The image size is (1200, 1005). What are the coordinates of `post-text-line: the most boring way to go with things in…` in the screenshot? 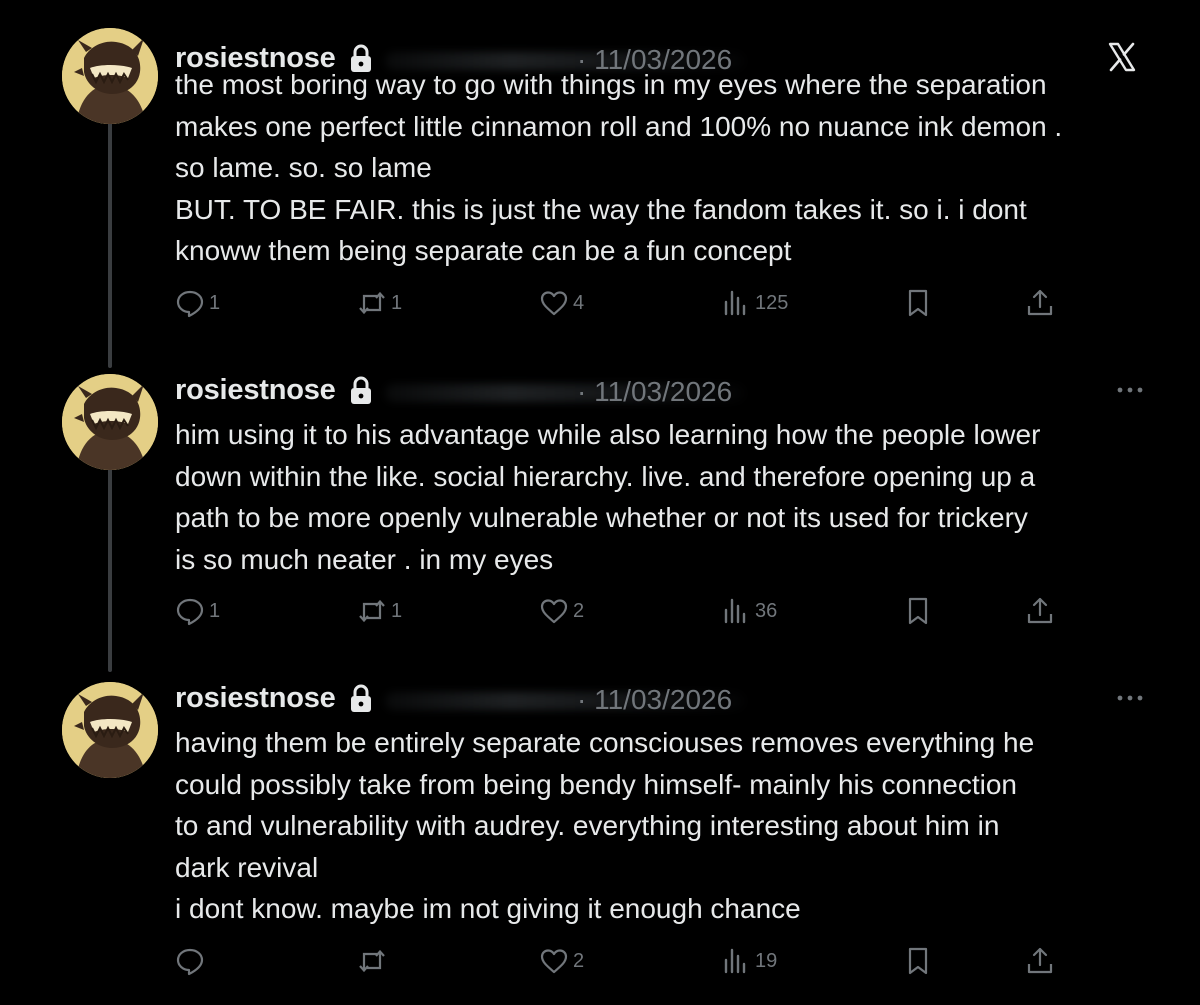 It's located at (611, 84).